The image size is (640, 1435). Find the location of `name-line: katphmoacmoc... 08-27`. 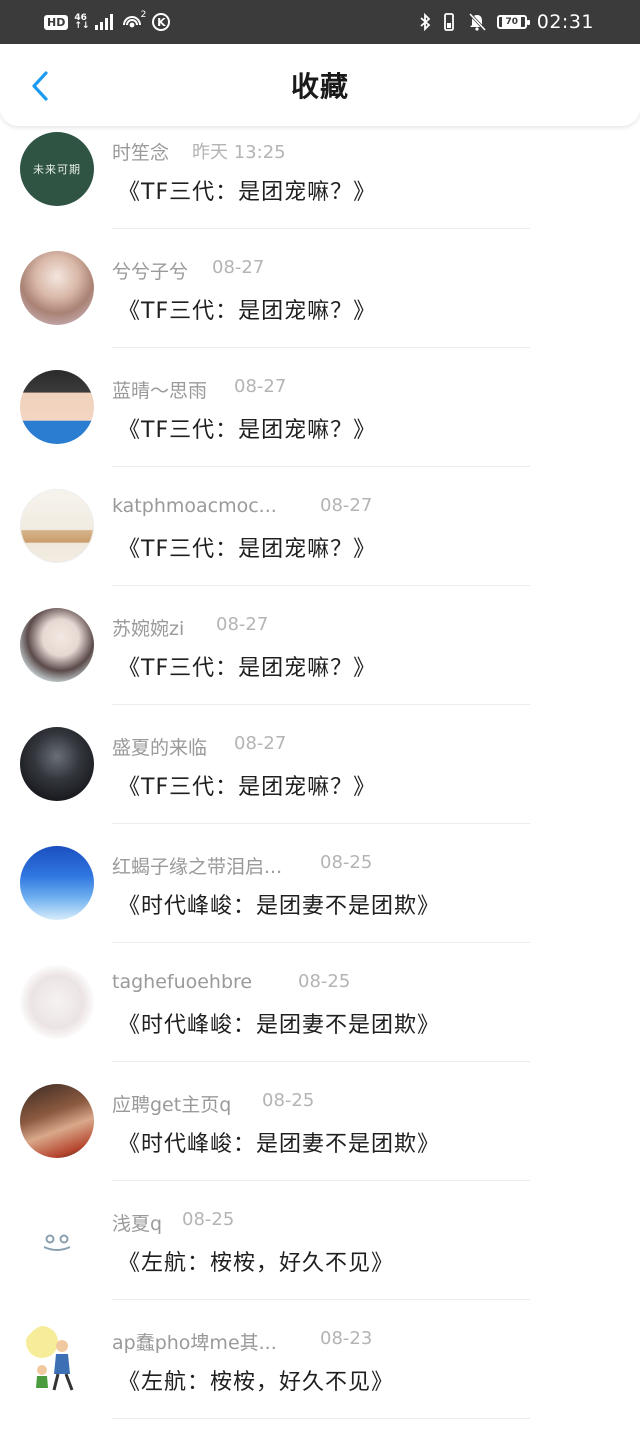

name-line: katphmoacmoc... 08-27 is located at coordinates (242, 508).